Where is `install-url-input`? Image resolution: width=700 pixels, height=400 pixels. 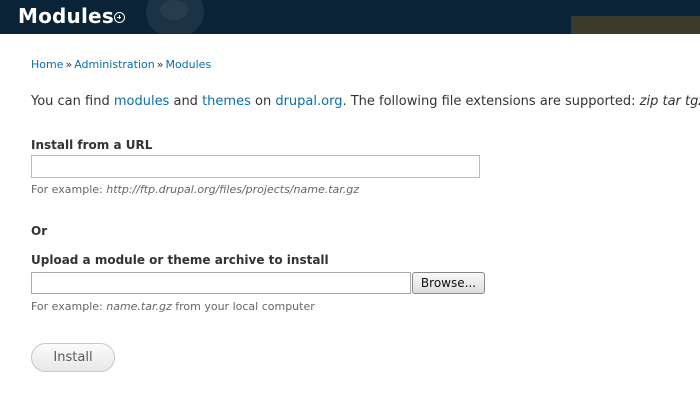 install-url-input is located at coordinates (255, 166).